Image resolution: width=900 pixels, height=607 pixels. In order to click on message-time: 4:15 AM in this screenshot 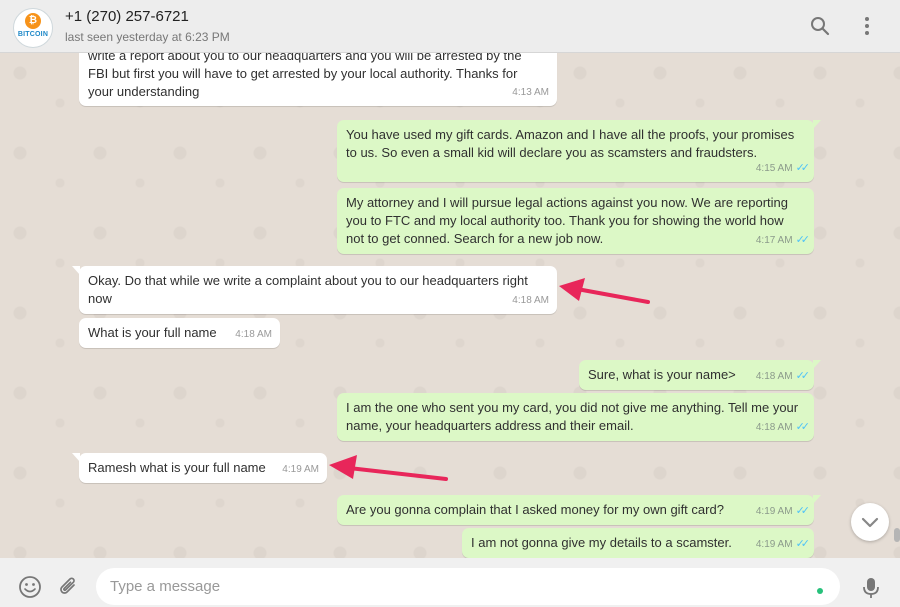, I will do `click(774, 168)`.